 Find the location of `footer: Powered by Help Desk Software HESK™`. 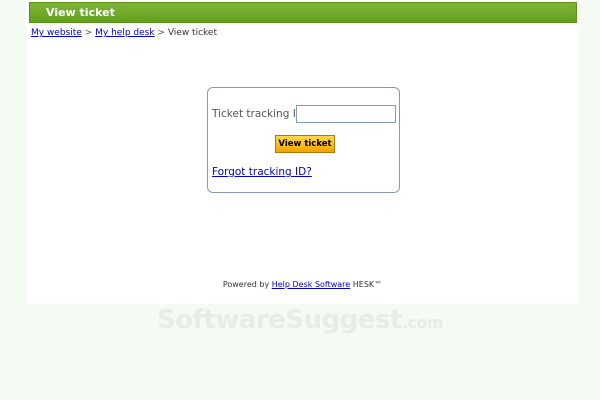

footer: Powered by Help Desk Software HESK™ is located at coordinates (302, 284).